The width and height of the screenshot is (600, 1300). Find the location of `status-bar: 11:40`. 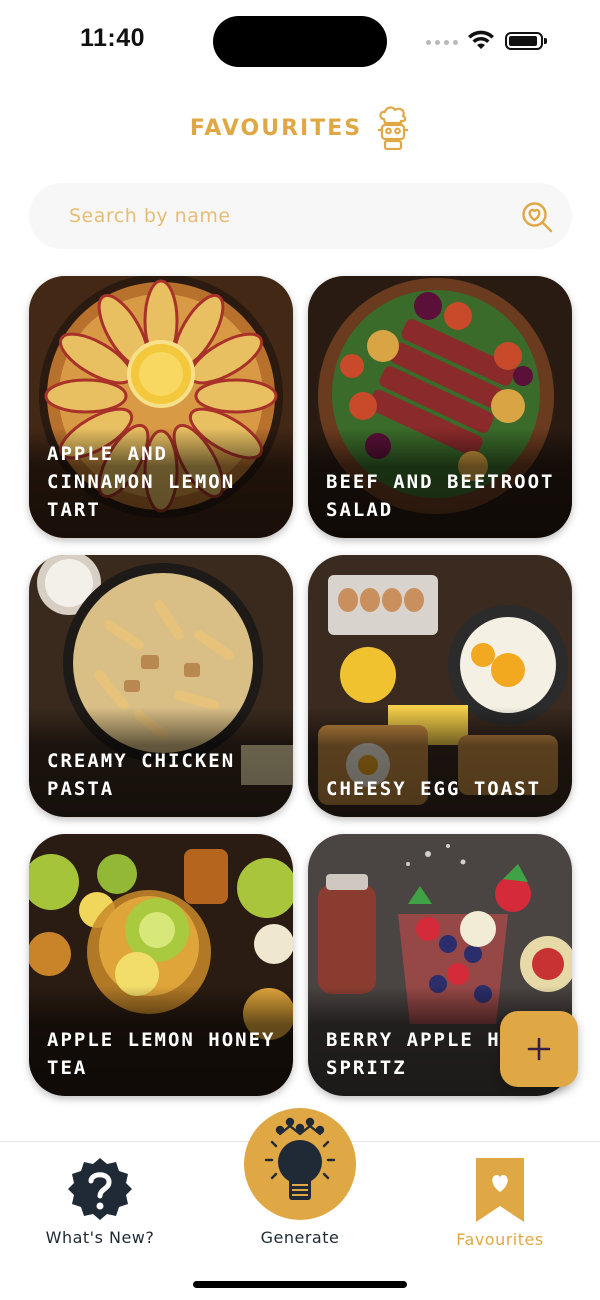

status-bar: 11:40 is located at coordinates (300, 40).